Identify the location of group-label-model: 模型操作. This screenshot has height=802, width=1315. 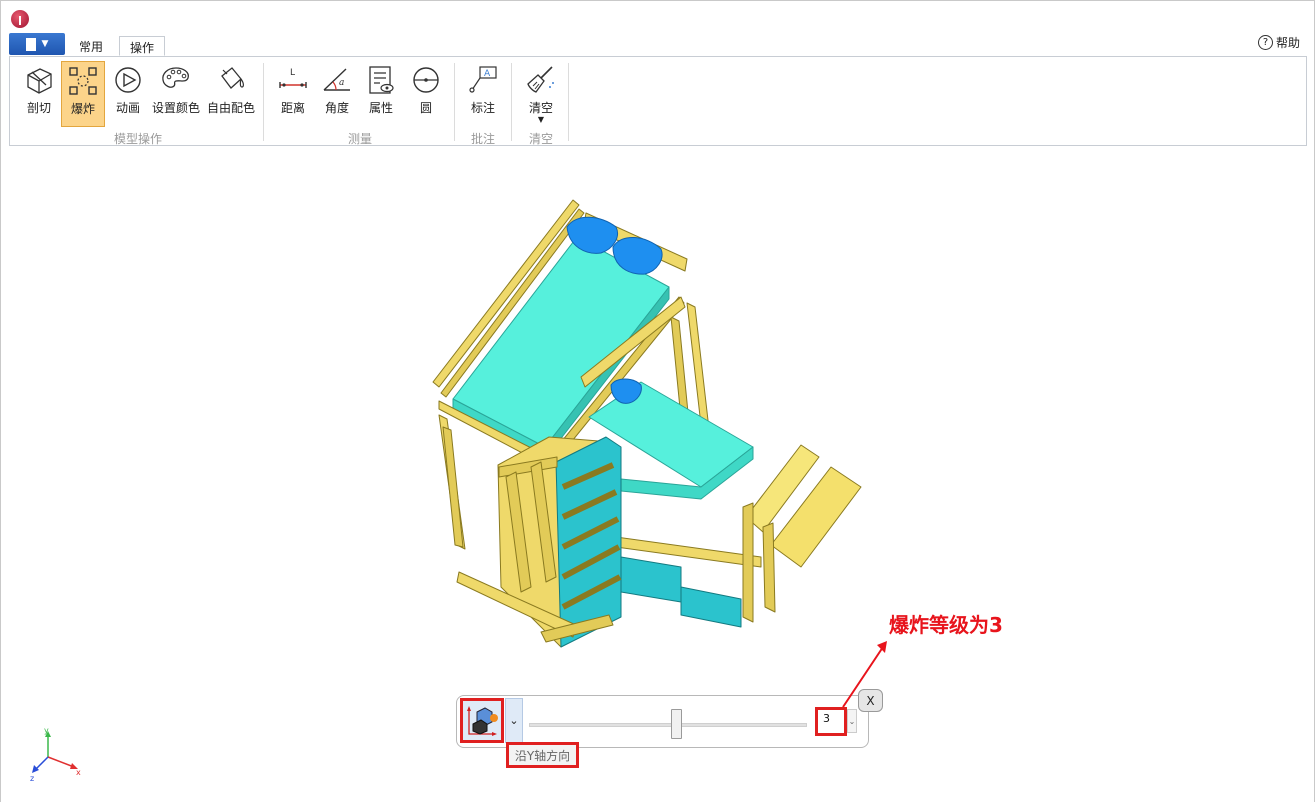
(137, 139).